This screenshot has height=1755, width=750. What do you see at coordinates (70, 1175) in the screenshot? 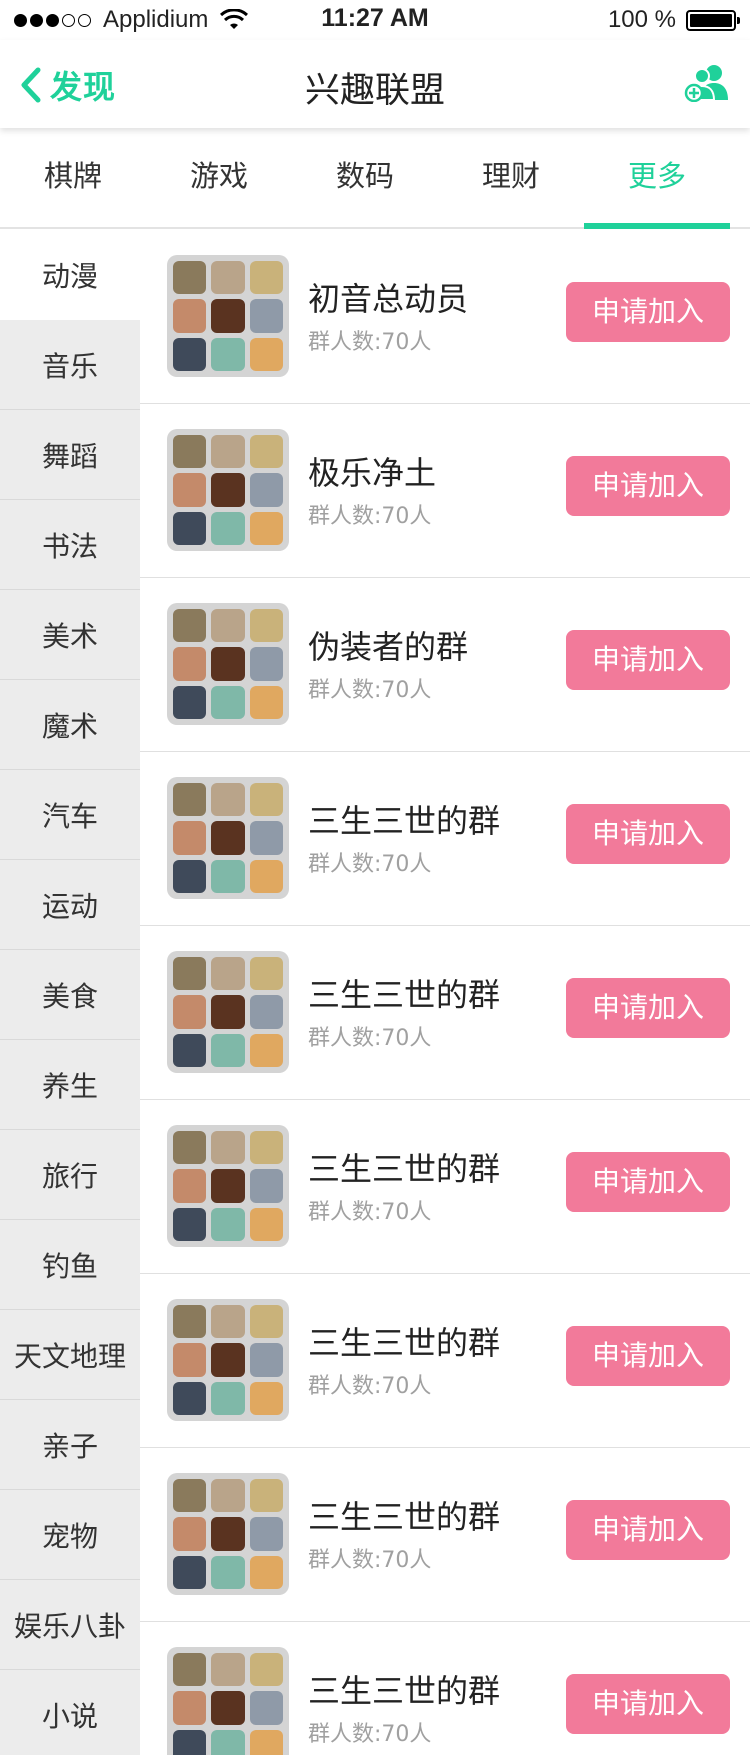
I see `sidebar-item-travel: 旅行` at bounding box center [70, 1175].